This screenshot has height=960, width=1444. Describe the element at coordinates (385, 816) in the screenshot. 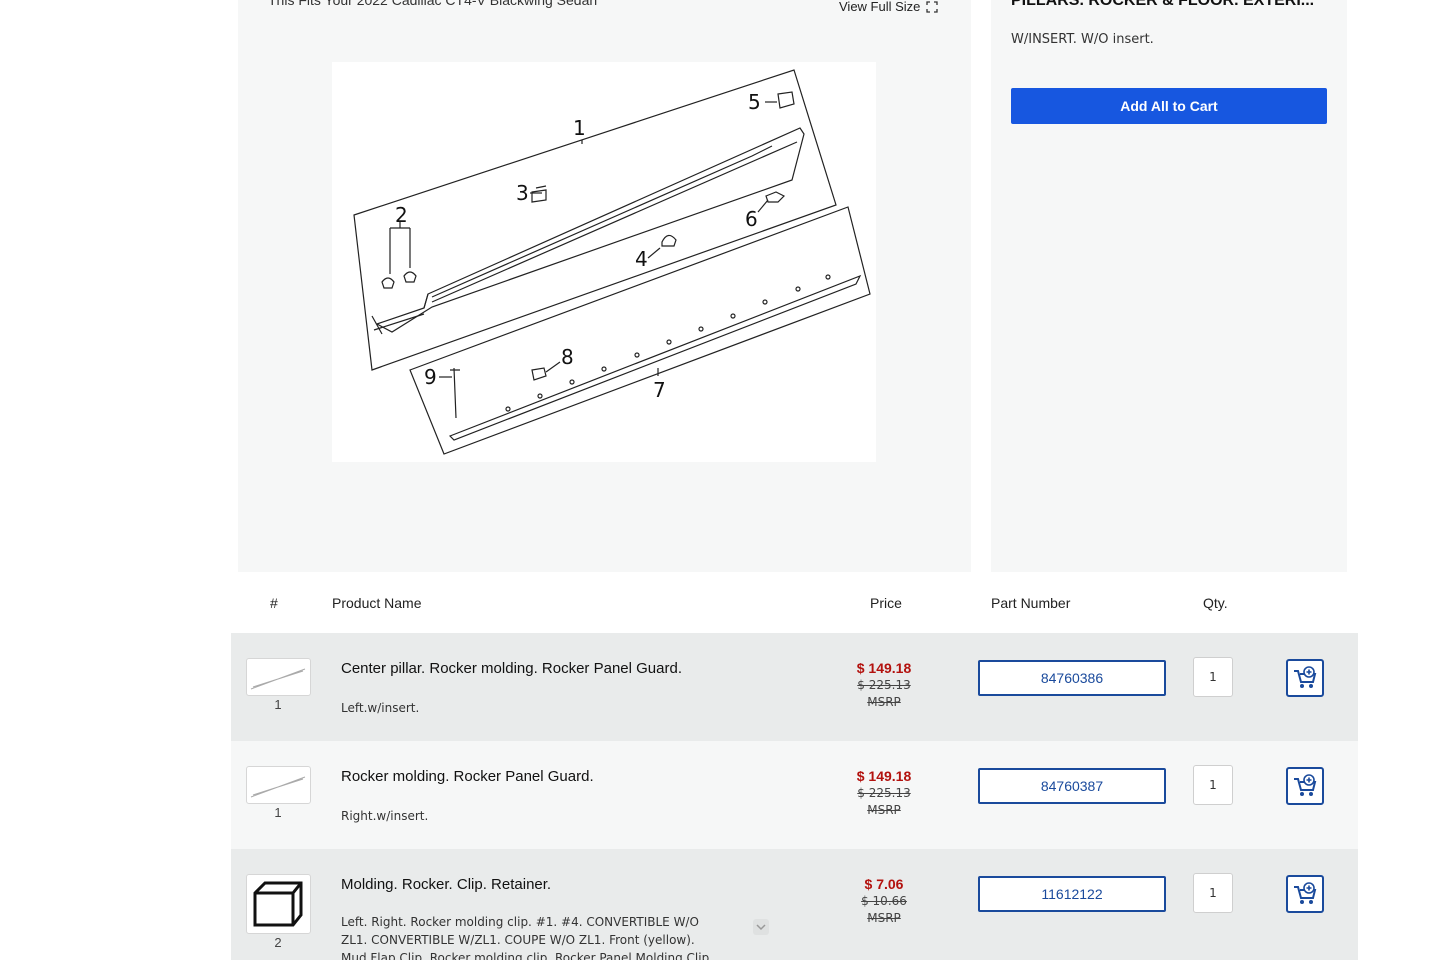

I see `product-description: Right.w/insert.` at that location.